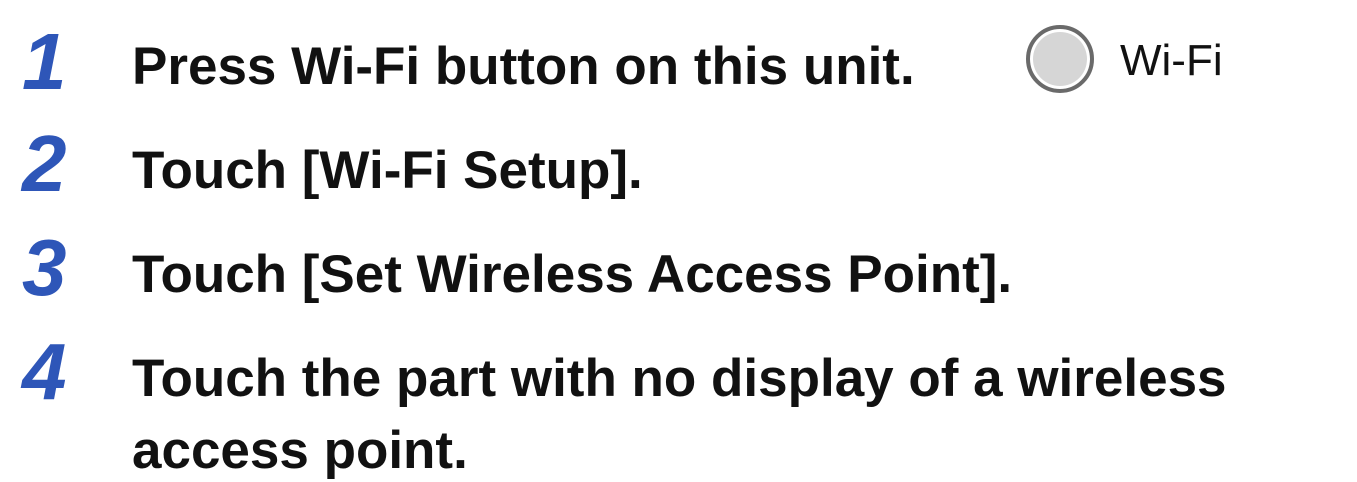 The height and width of the screenshot is (482, 1357). I want to click on step-text: Touch [Set Wireless Access Point]., so click(572, 274).